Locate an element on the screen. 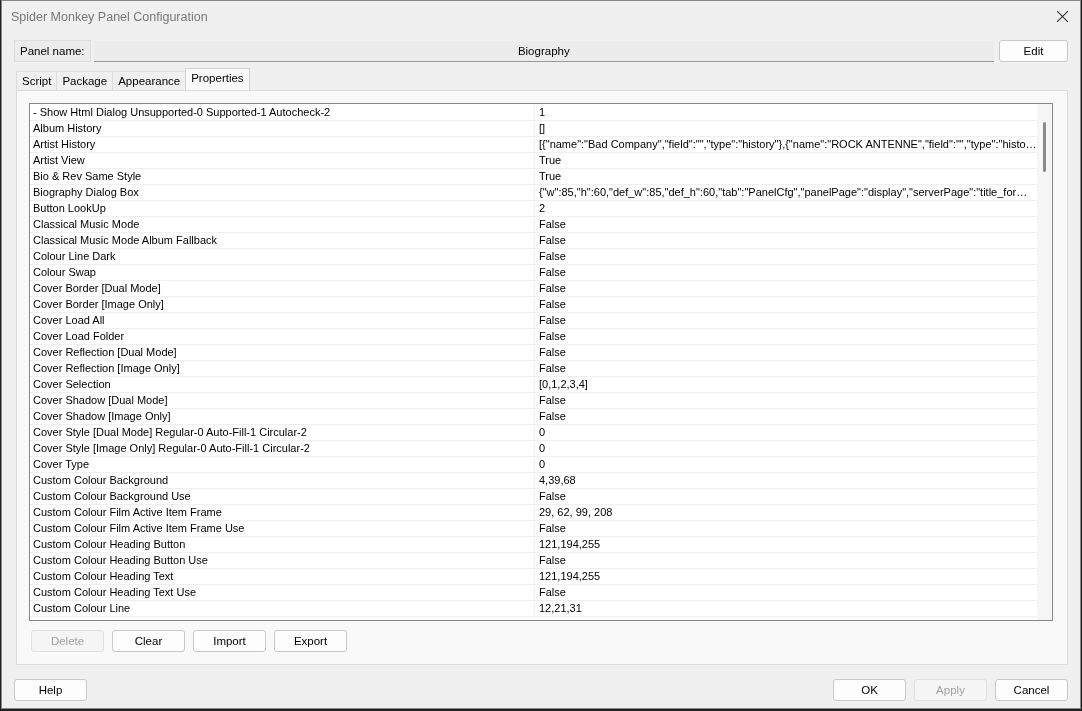 This screenshot has height=711, width=1082. close-icon is located at coordinates (1062, 16).